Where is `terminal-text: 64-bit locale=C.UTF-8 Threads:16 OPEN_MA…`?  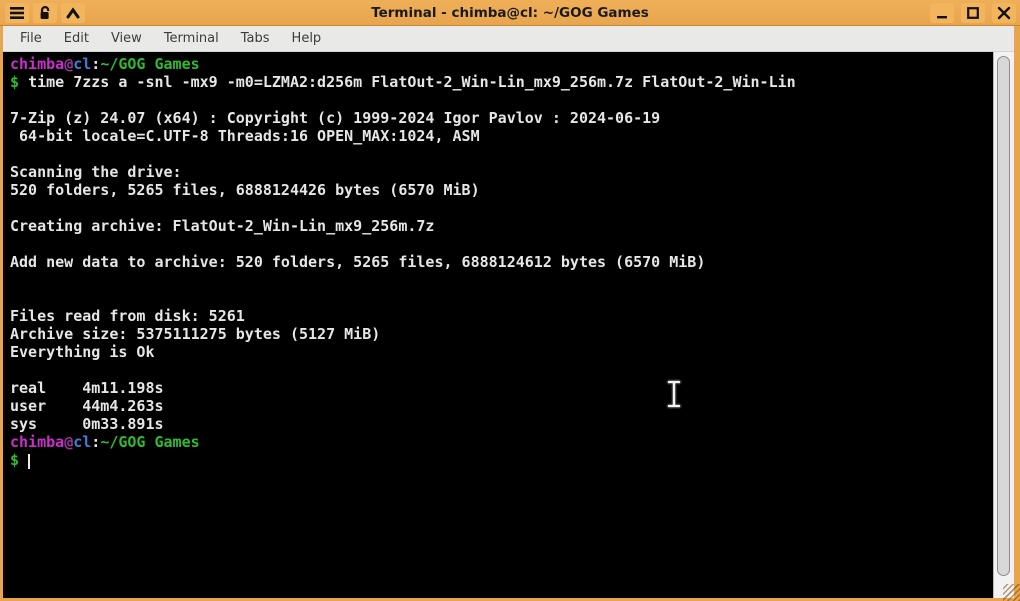
terminal-text: 64-bit locale=C.UTF-8 Threads:16 OPEN_MA… is located at coordinates (245, 136).